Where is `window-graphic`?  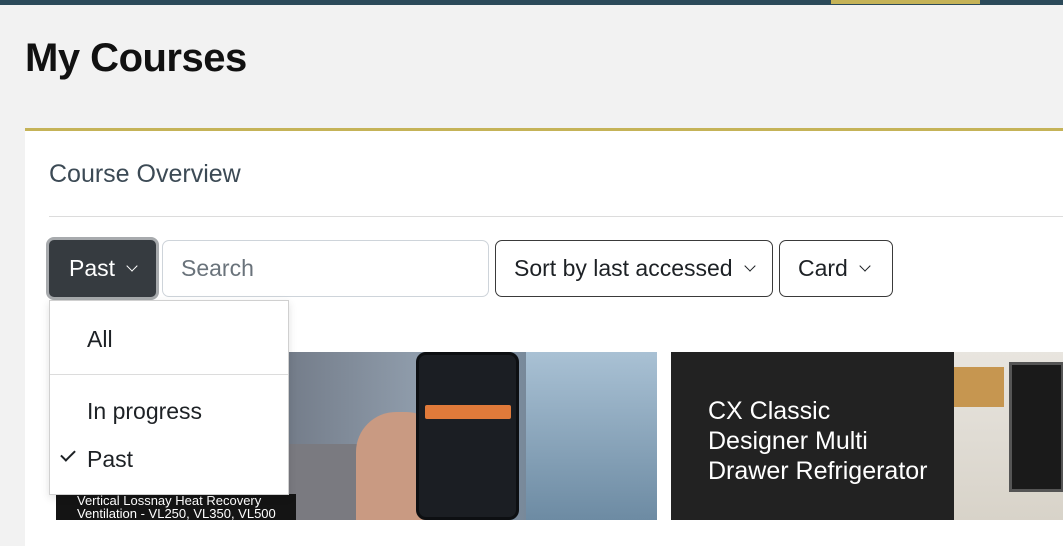 window-graphic is located at coordinates (591, 436).